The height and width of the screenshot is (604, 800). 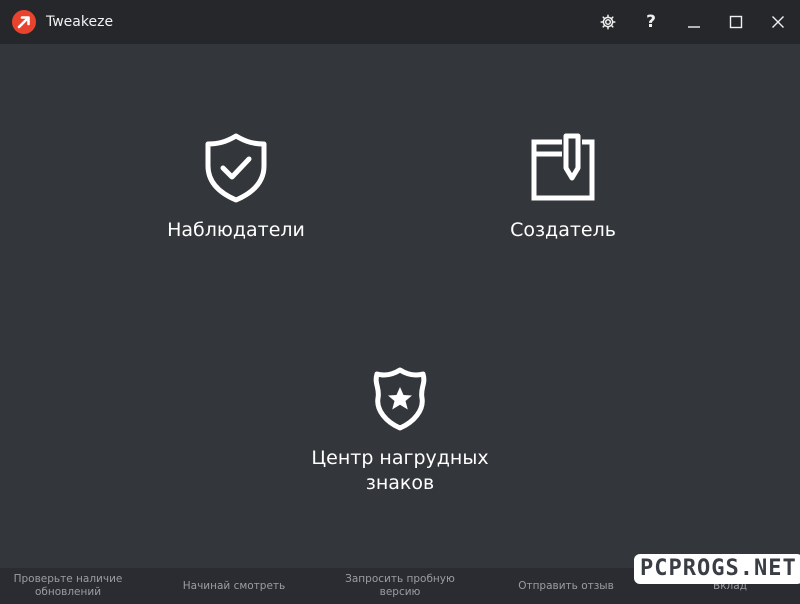 I want to click on app-title: Tweakeze, so click(x=80, y=22).